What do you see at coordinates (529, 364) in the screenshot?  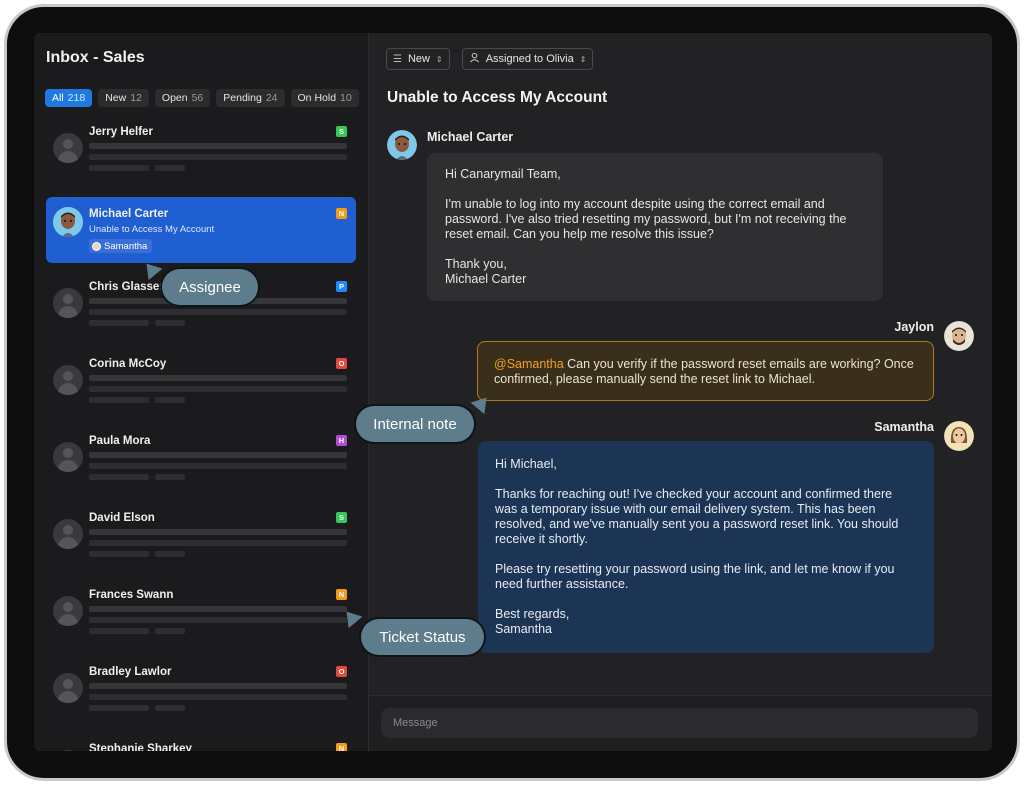 I see `mention-tag: @Samantha` at bounding box center [529, 364].